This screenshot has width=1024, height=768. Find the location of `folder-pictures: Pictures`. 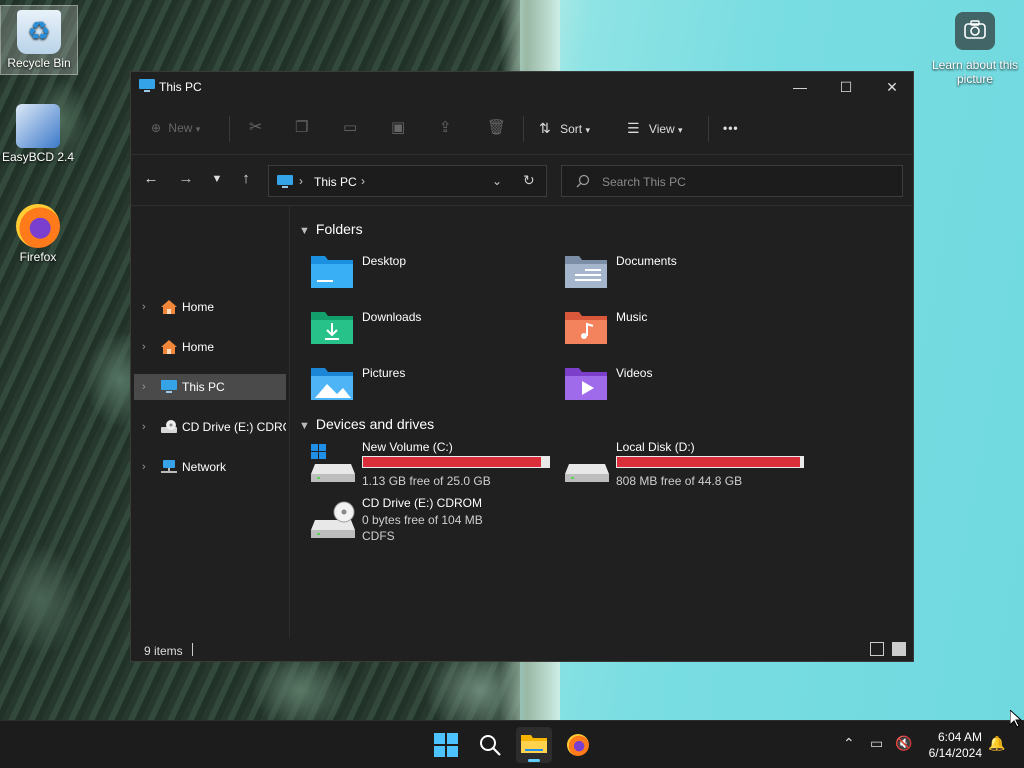

folder-pictures: Pictures is located at coordinates (431, 386).